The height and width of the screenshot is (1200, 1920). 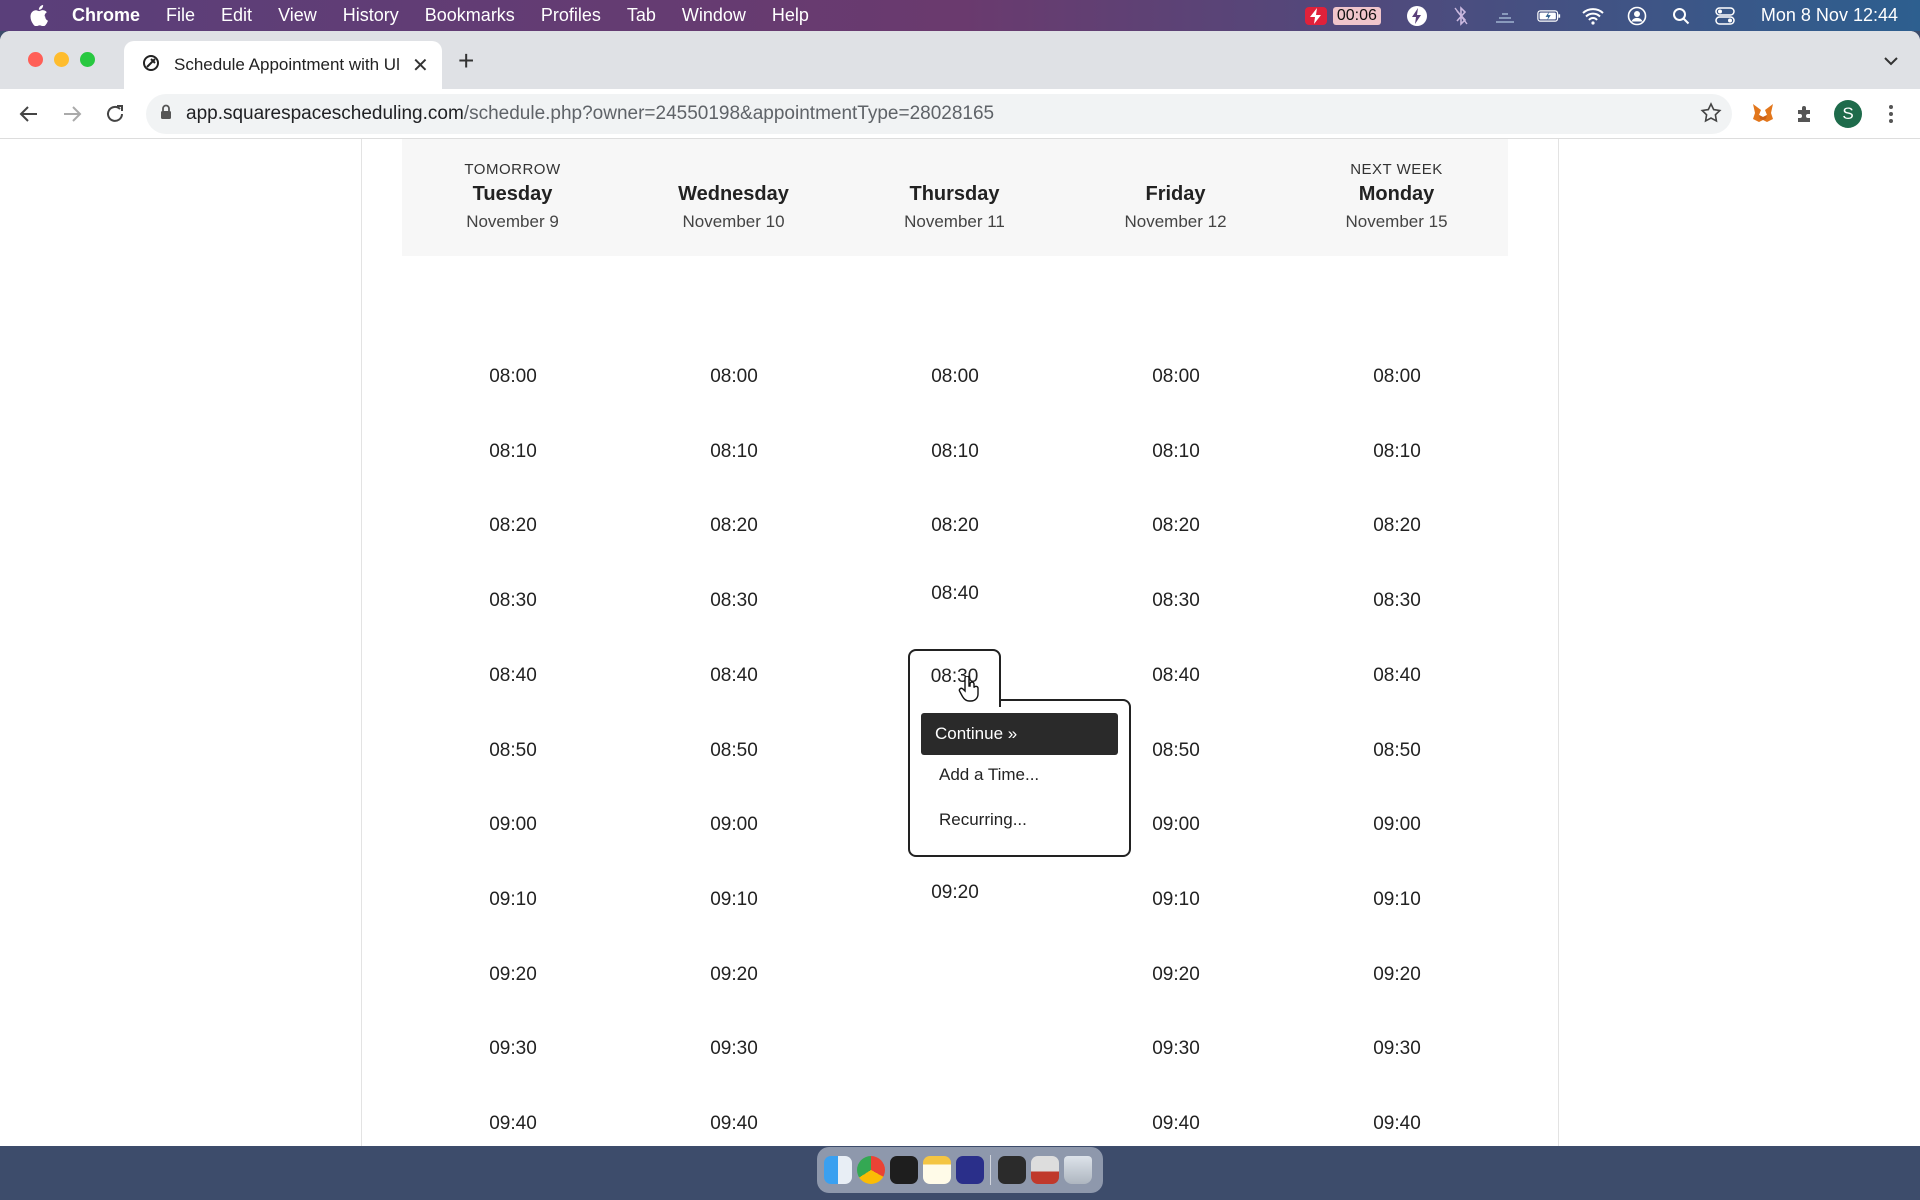 What do you see at coordinates (1176, 601) in the screenshot?
I see `time-slot-friday-3: 08:30` at bounding box center [1176, 601].